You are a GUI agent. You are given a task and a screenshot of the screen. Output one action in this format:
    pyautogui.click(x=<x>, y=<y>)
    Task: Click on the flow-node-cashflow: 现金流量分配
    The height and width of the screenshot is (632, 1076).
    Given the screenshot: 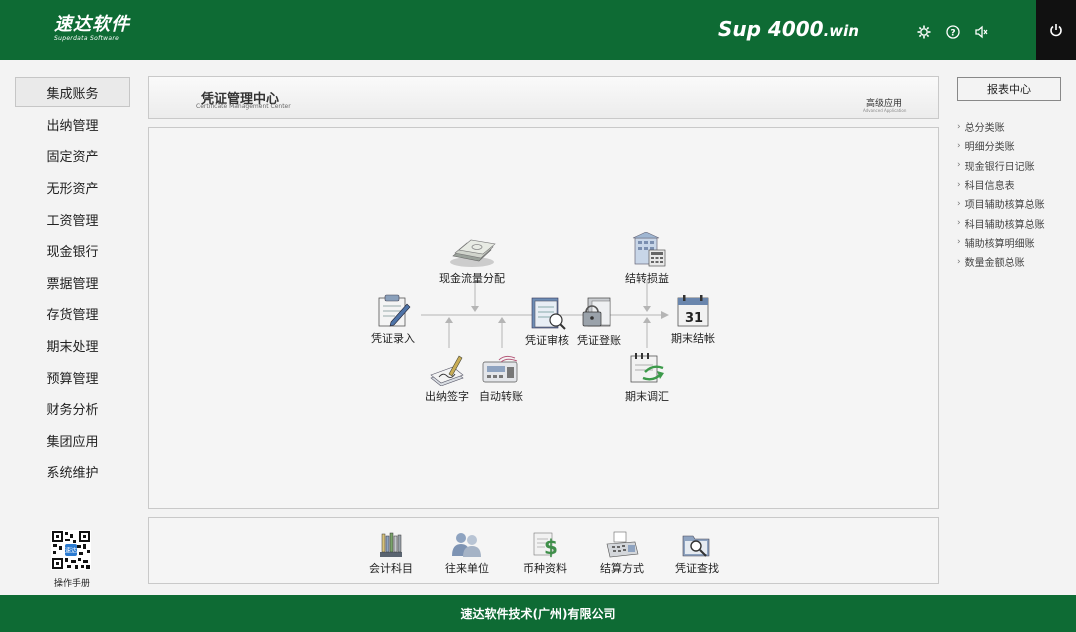 What is the action you would take?
    pyautogui.click(x=472, y=262)
    